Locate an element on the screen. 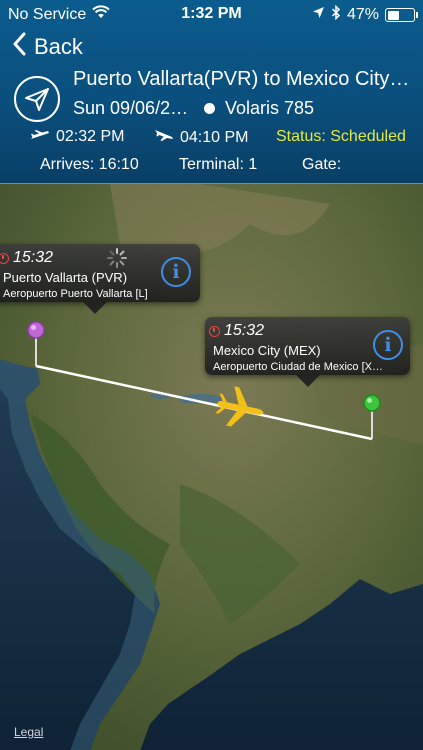 This screenshot has height=750, width=423. battery-percent: 47% is located at coordinates (362, 14).